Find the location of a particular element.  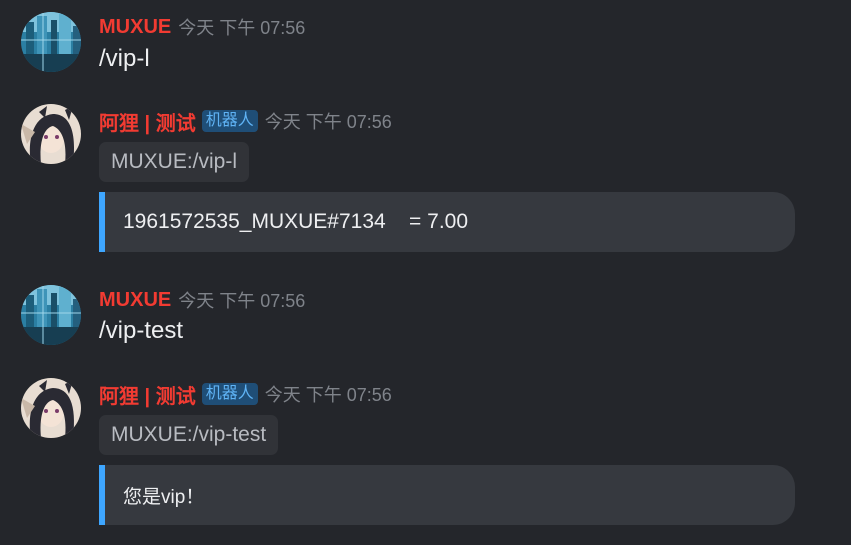

embed-text: 您是vip！ is located at coordinates (164, 497).